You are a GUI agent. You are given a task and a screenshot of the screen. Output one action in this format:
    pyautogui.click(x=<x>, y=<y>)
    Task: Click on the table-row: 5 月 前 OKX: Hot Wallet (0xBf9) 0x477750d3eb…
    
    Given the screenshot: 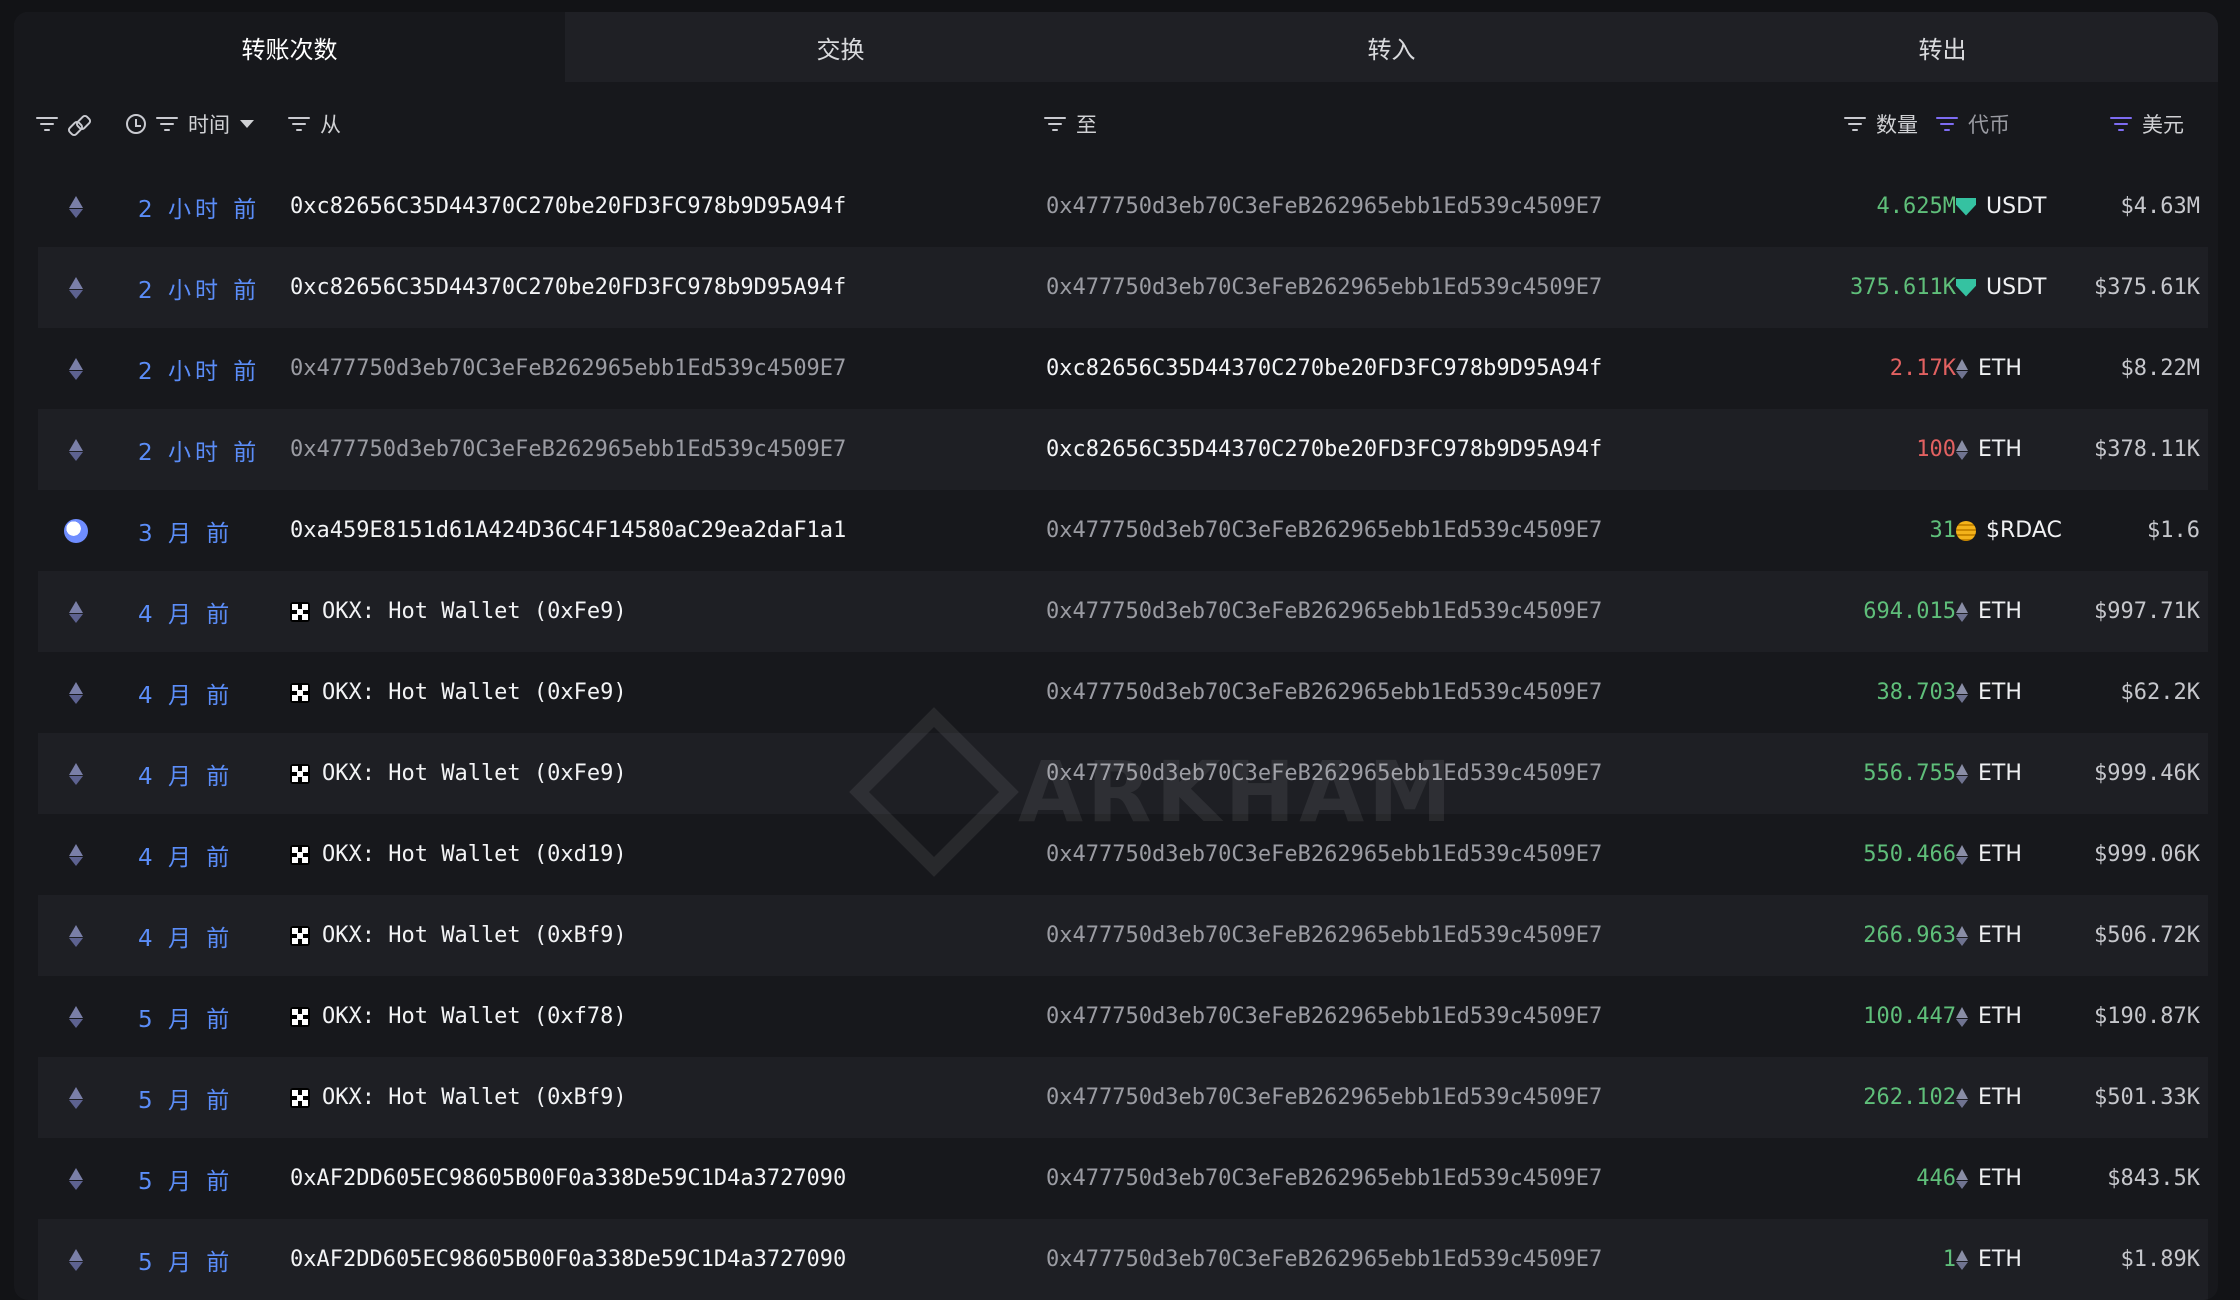 What is the action you would take?
    pyautogui.click(x=1123, y=1097)
    